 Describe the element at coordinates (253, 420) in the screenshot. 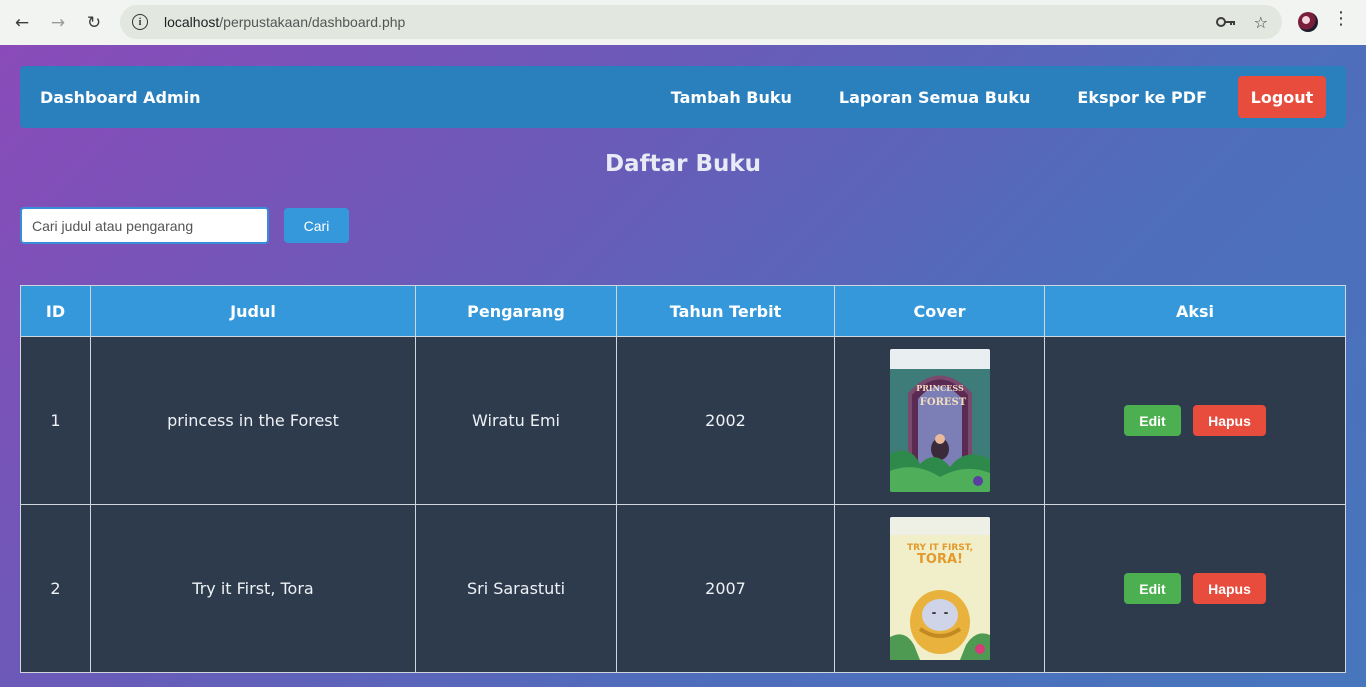

I see `cell-judul: princess in the Forest` at that location.